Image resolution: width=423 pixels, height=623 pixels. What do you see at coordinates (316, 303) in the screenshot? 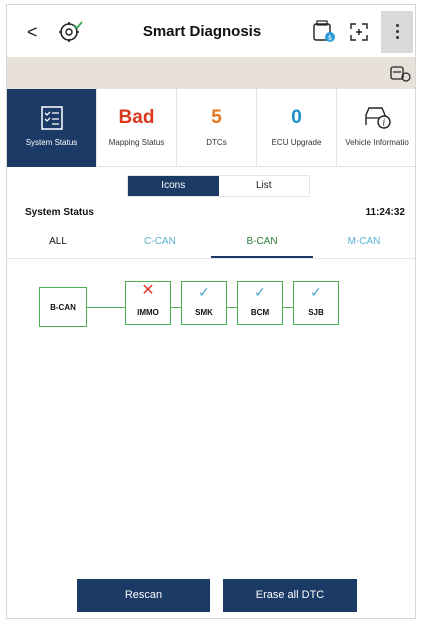
I see `module-node-sjb: ✓ SJB` at bounding box center [316, 303].